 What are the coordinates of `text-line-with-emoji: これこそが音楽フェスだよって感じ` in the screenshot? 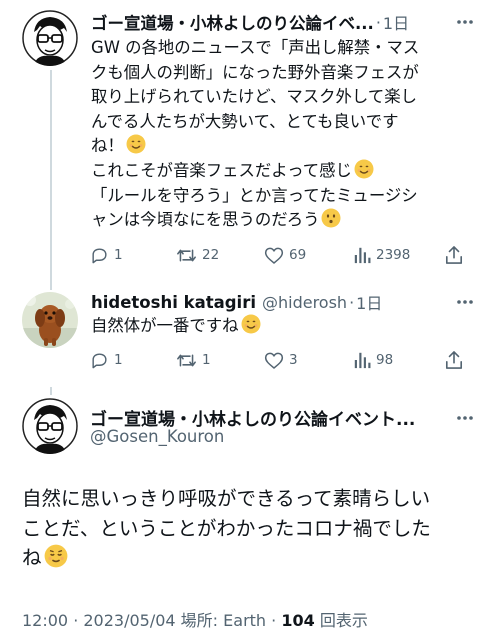 It's located at (281, 171).